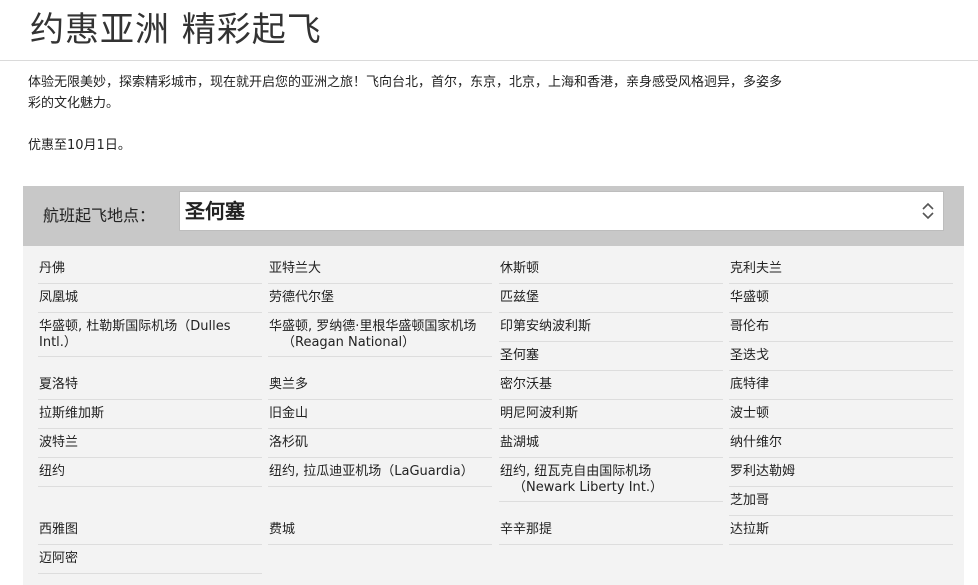 Image resolution: width=978 pixels, height=585 pixels. I want to click on origin-selector-bar: 航班起飞地点： 圣何塞, so click(493, 216).